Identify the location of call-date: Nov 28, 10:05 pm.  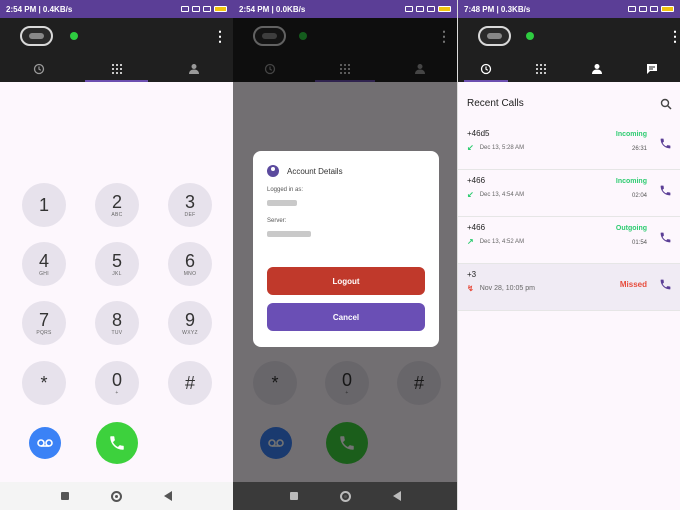
(507, 288).